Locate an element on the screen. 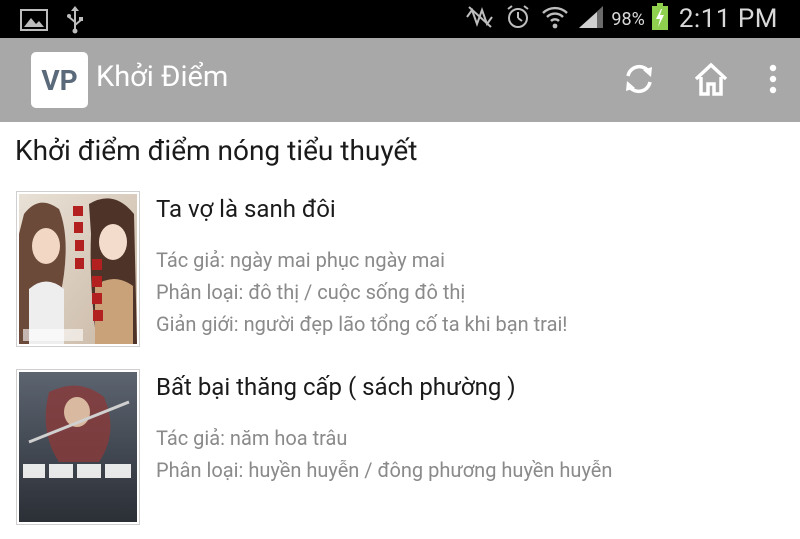 This screenshot has height=539, width=800. wifi-icon is located at coordinates (555, 19).